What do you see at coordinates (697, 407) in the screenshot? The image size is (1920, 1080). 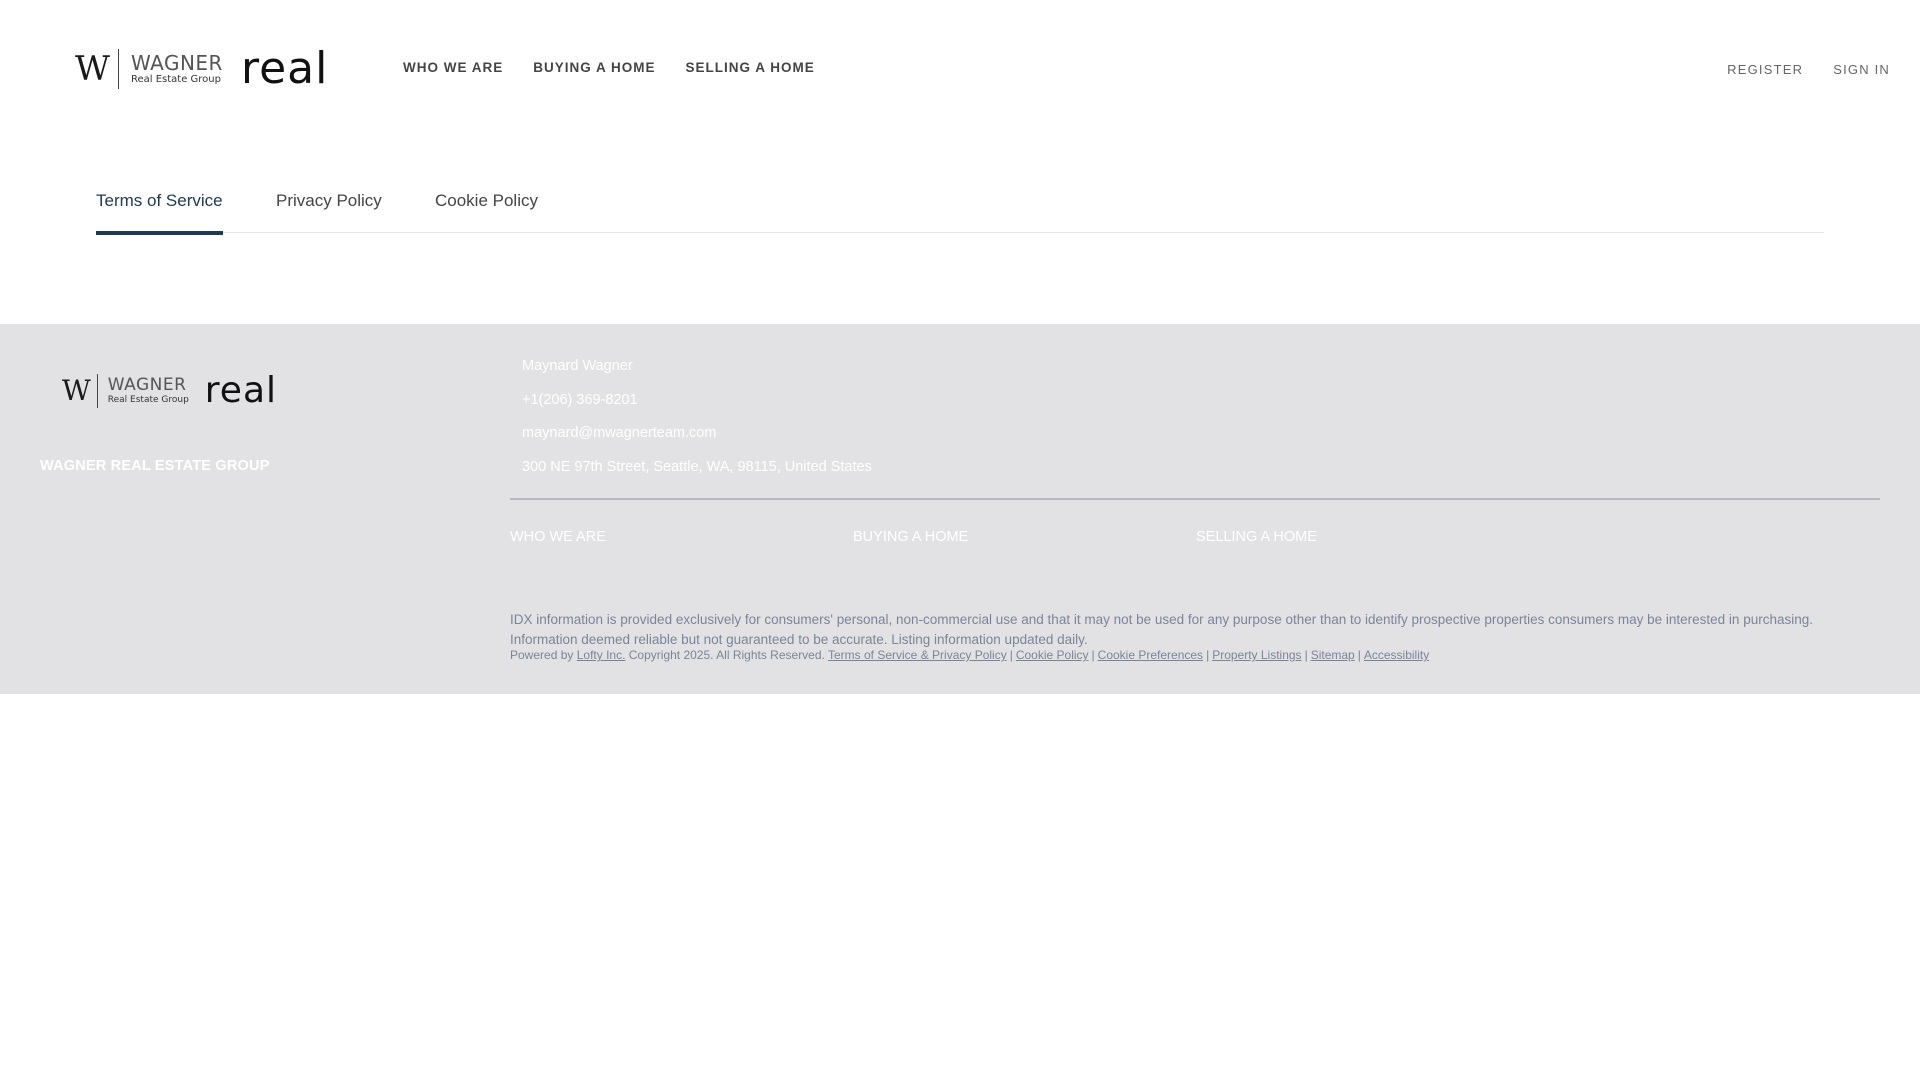 I see `contact-phone: +1(206) 369-8201` at bounding box center [697, 407].